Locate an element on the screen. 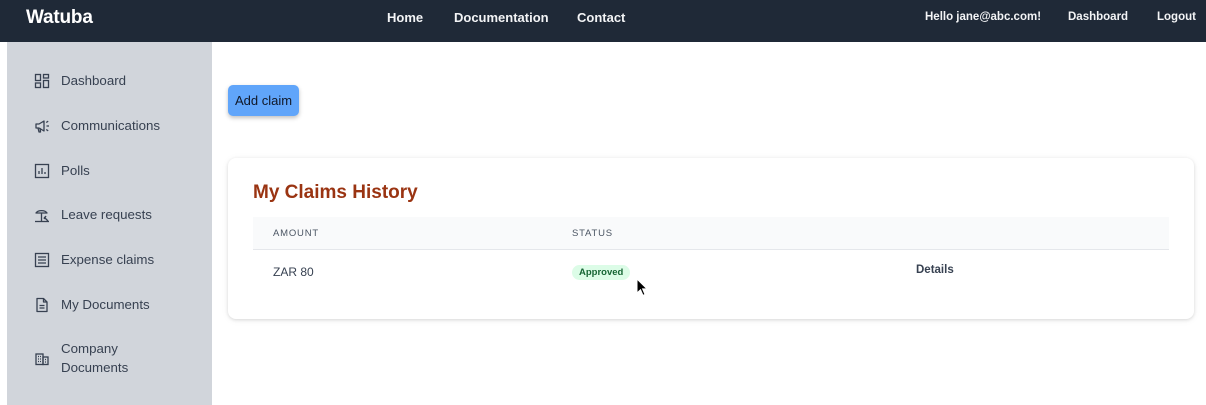 The height and width of the screenshot is (405, 1206). sidebar-item-label: Leave requests is located at coordinates (106, 214).